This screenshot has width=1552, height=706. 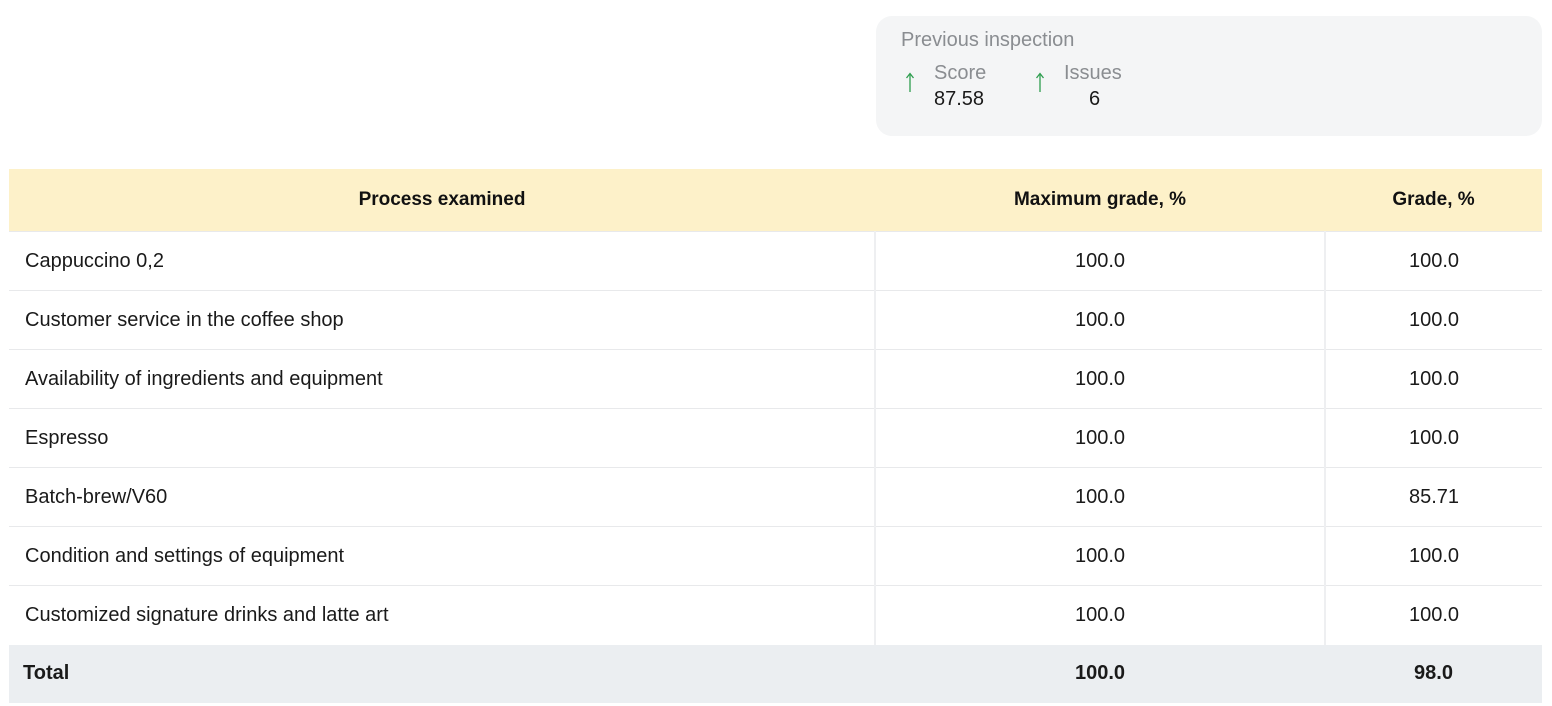 What do you see at coordinates (1433, 200) in the screenshot?
I see `column-header-grade: Grade, %` at bounding box center [1433, 200].